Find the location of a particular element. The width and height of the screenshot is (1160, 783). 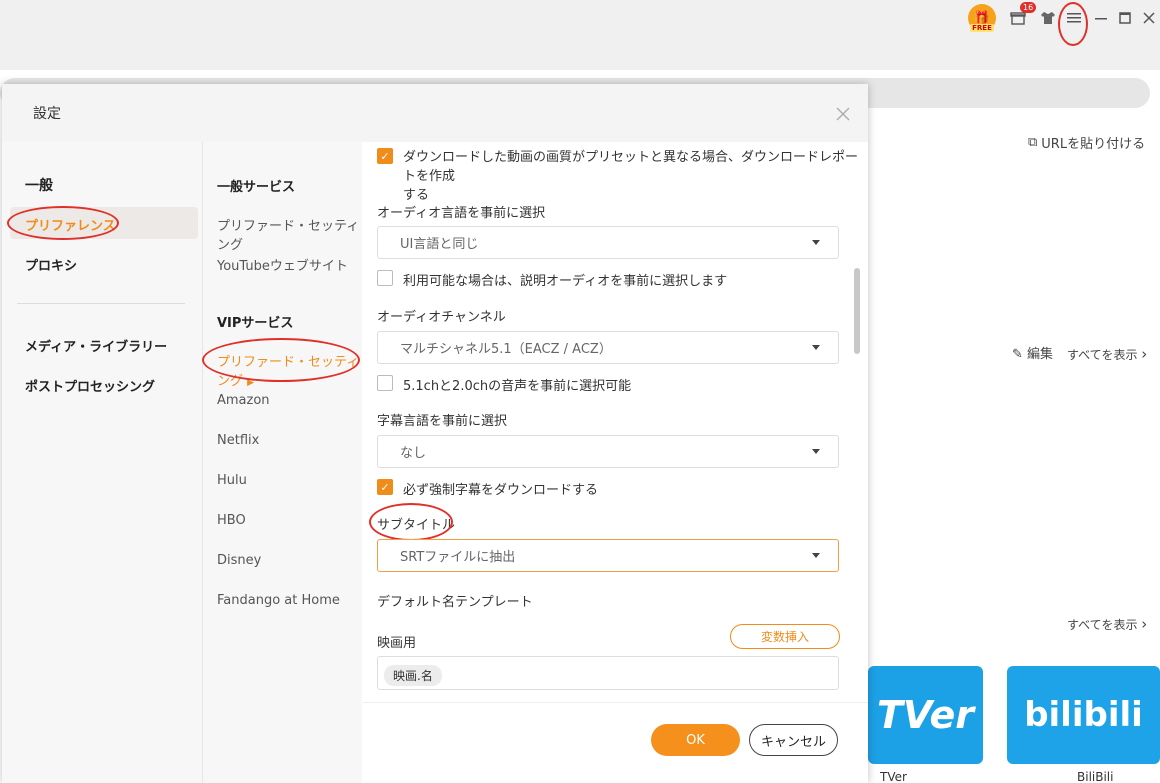

nav-item-post-processing: ポストプロセッシング is located at coordinates (90, 385).